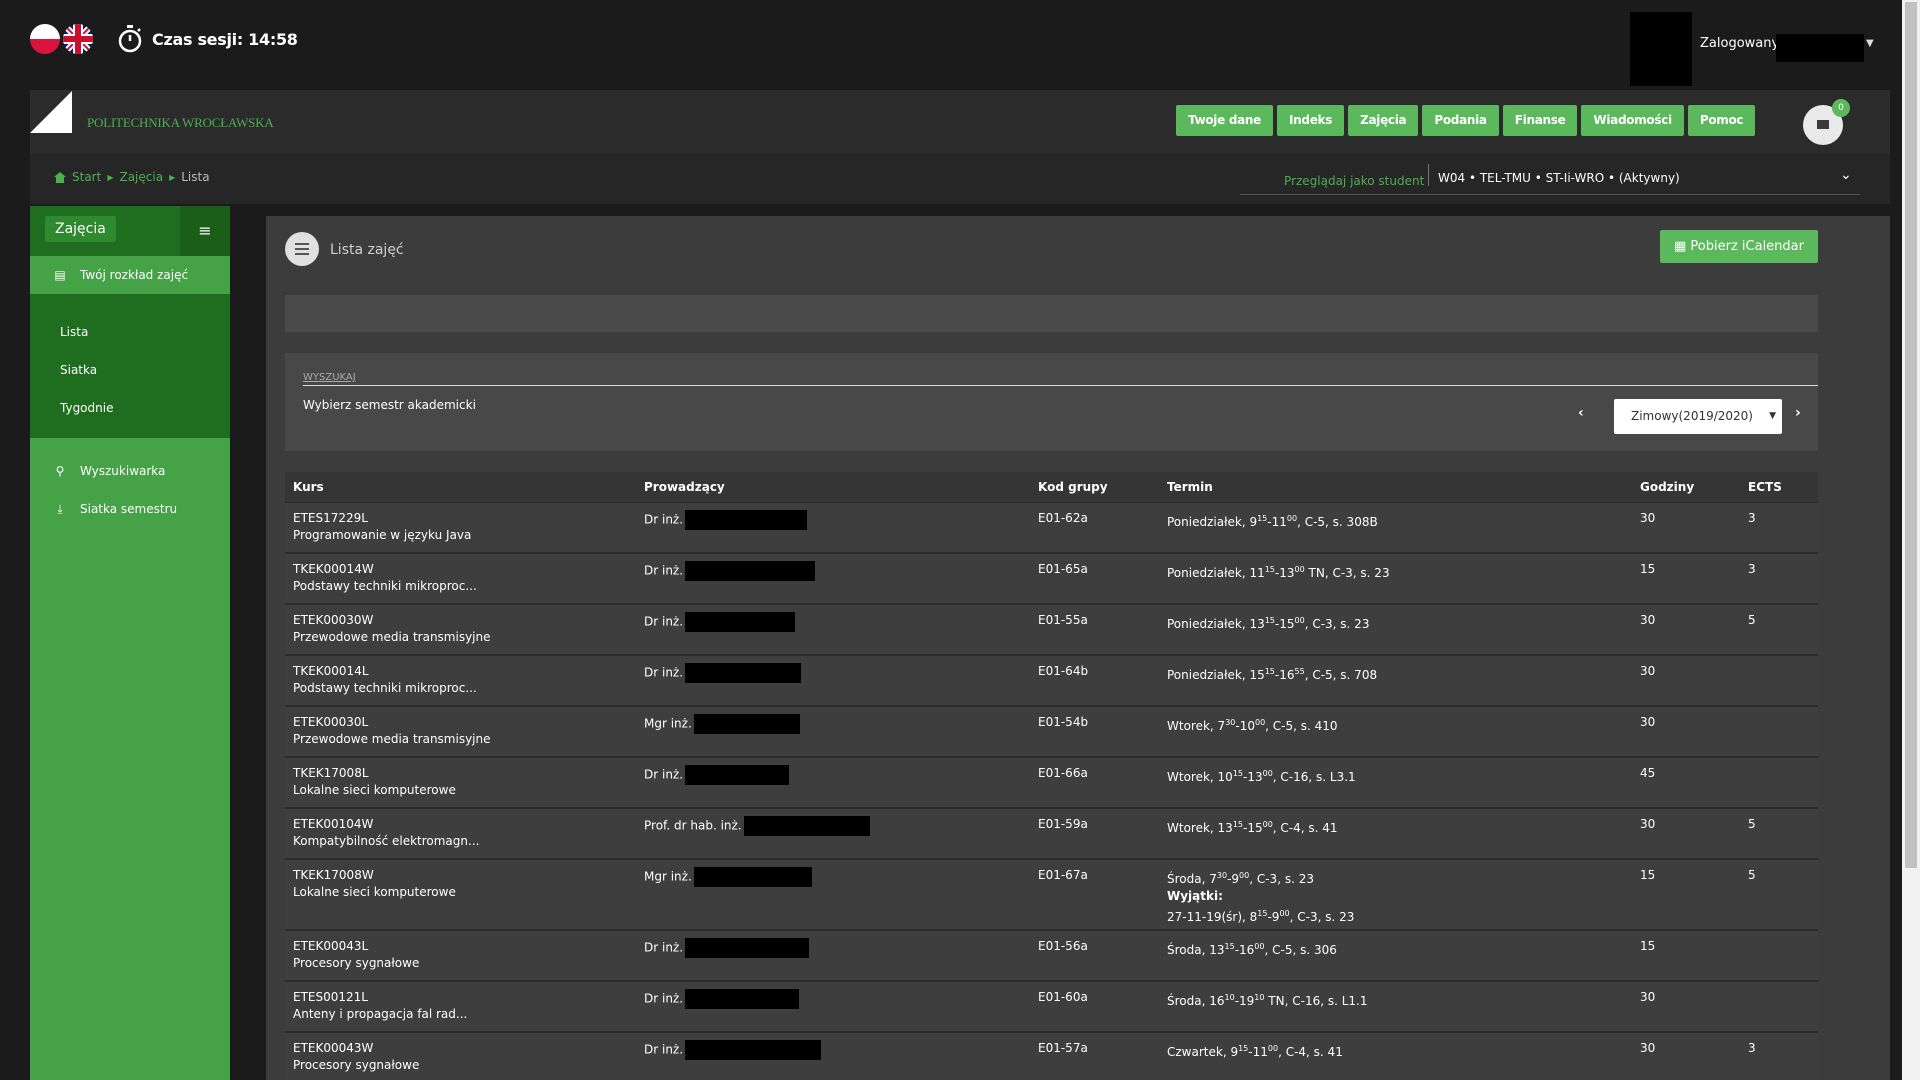  Describe the element at coordinates (382, 535) in the screenshot. I see `course-name: Programowanie w języku Java` at that location.